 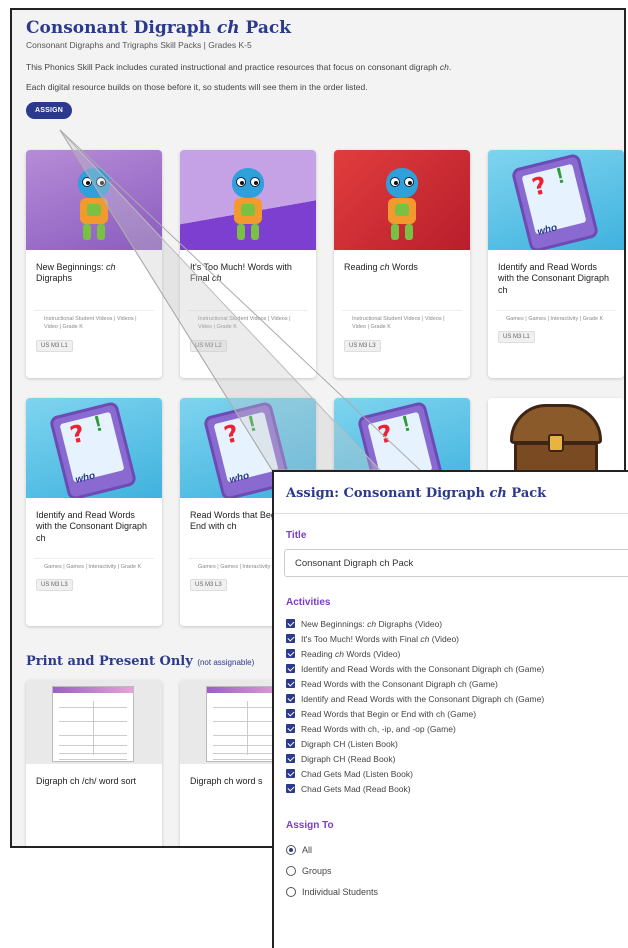 What do you see at coordinates (451, 493) in the screenshot?
I see `modal-title: Assign: Consonant Digraph ch Pack` at bounding box center [451, 493].